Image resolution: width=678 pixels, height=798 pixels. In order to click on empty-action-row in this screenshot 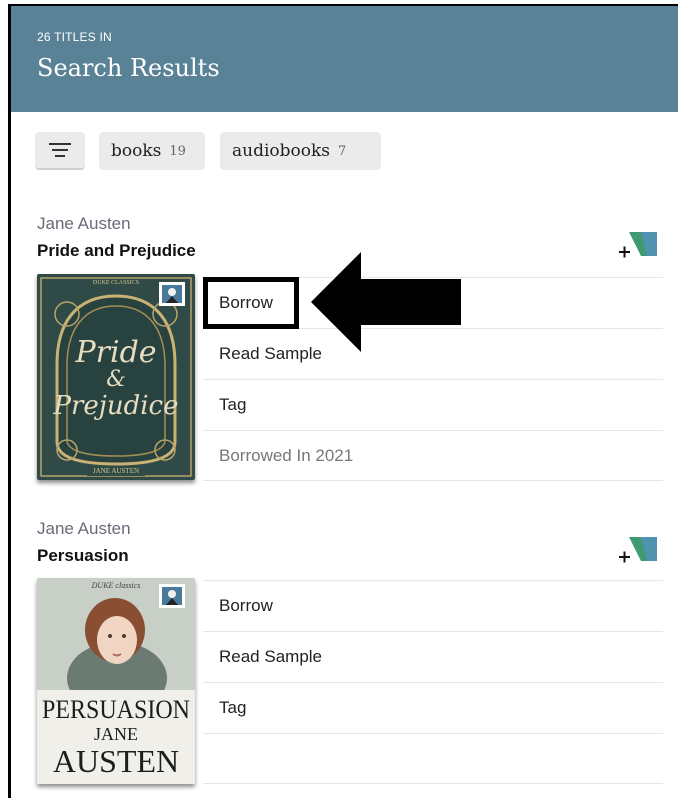, I will do `click(433, 758)`.